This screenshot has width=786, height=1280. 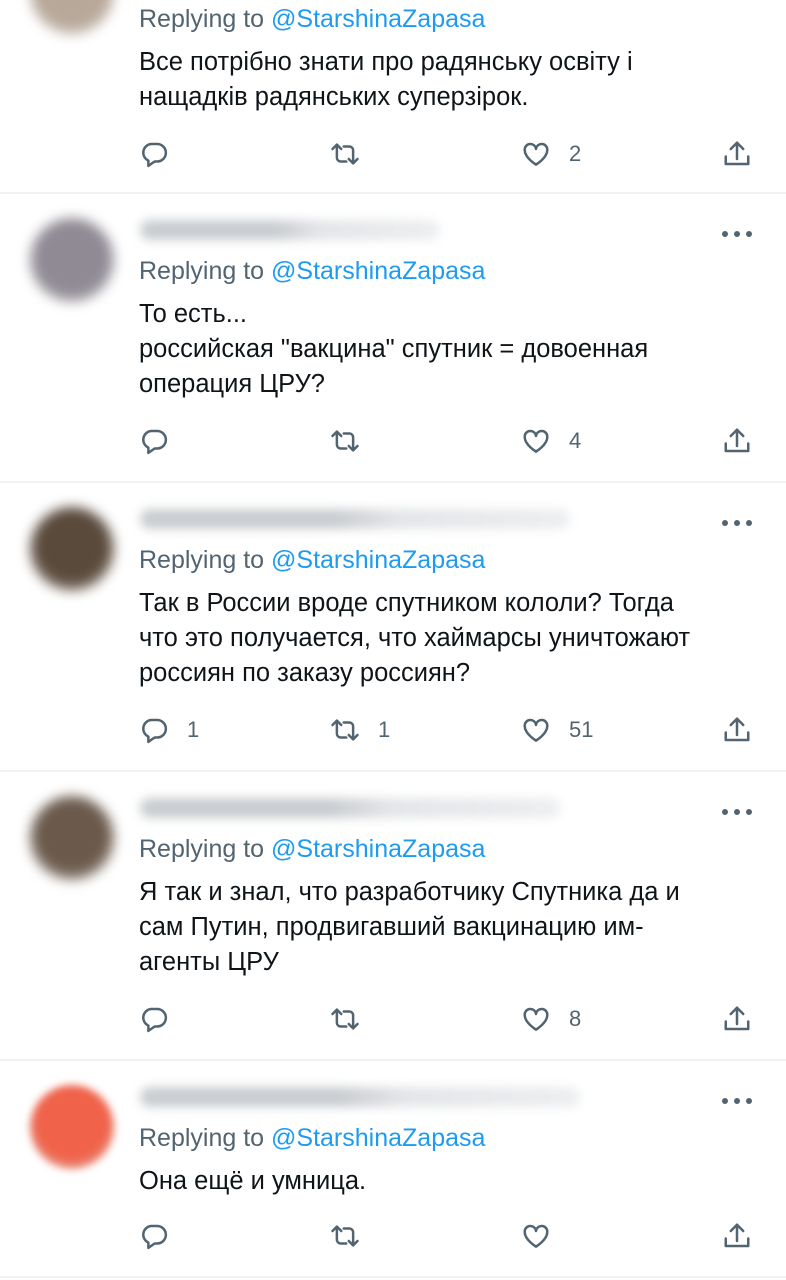 I want to click on retweet-count: 1, so click(x=384, y=729).